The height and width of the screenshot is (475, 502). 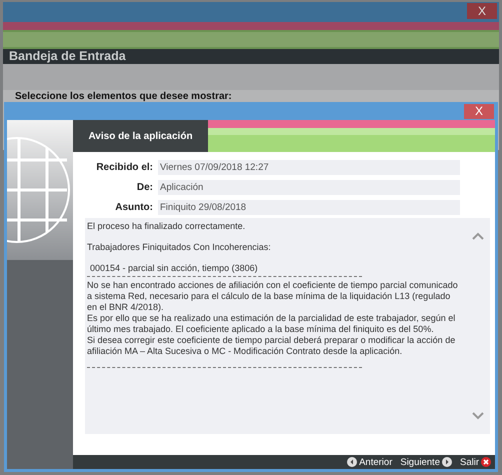 What do you see at coordinates (271, 346) in the screenshot?
I see `message-paragraph: Si desea corregir este coeficiente de tiempo parcial deberá preparar o modificar la acción de afiliación MA – Alta Sucesiva o MC - Modificación Contrato desde la aplicación.` at bounding box center [271, 346].